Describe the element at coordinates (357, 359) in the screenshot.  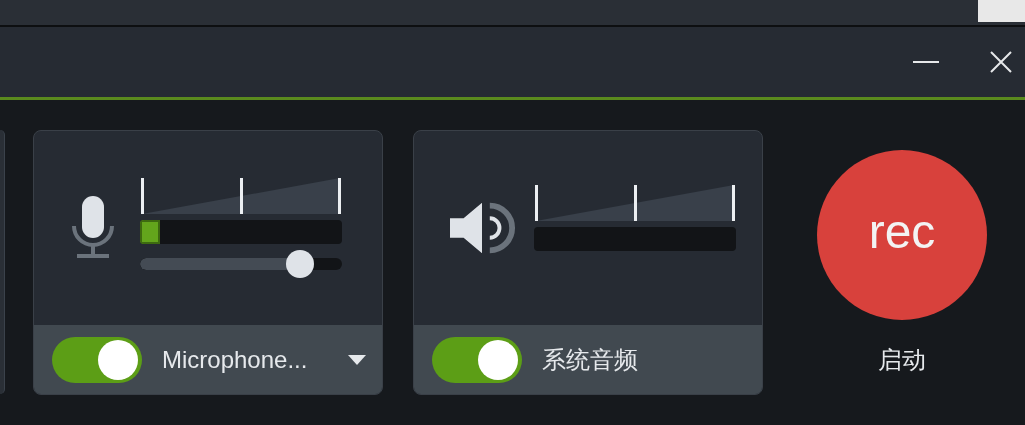
I see `dropdown-caret-icon` at that location.